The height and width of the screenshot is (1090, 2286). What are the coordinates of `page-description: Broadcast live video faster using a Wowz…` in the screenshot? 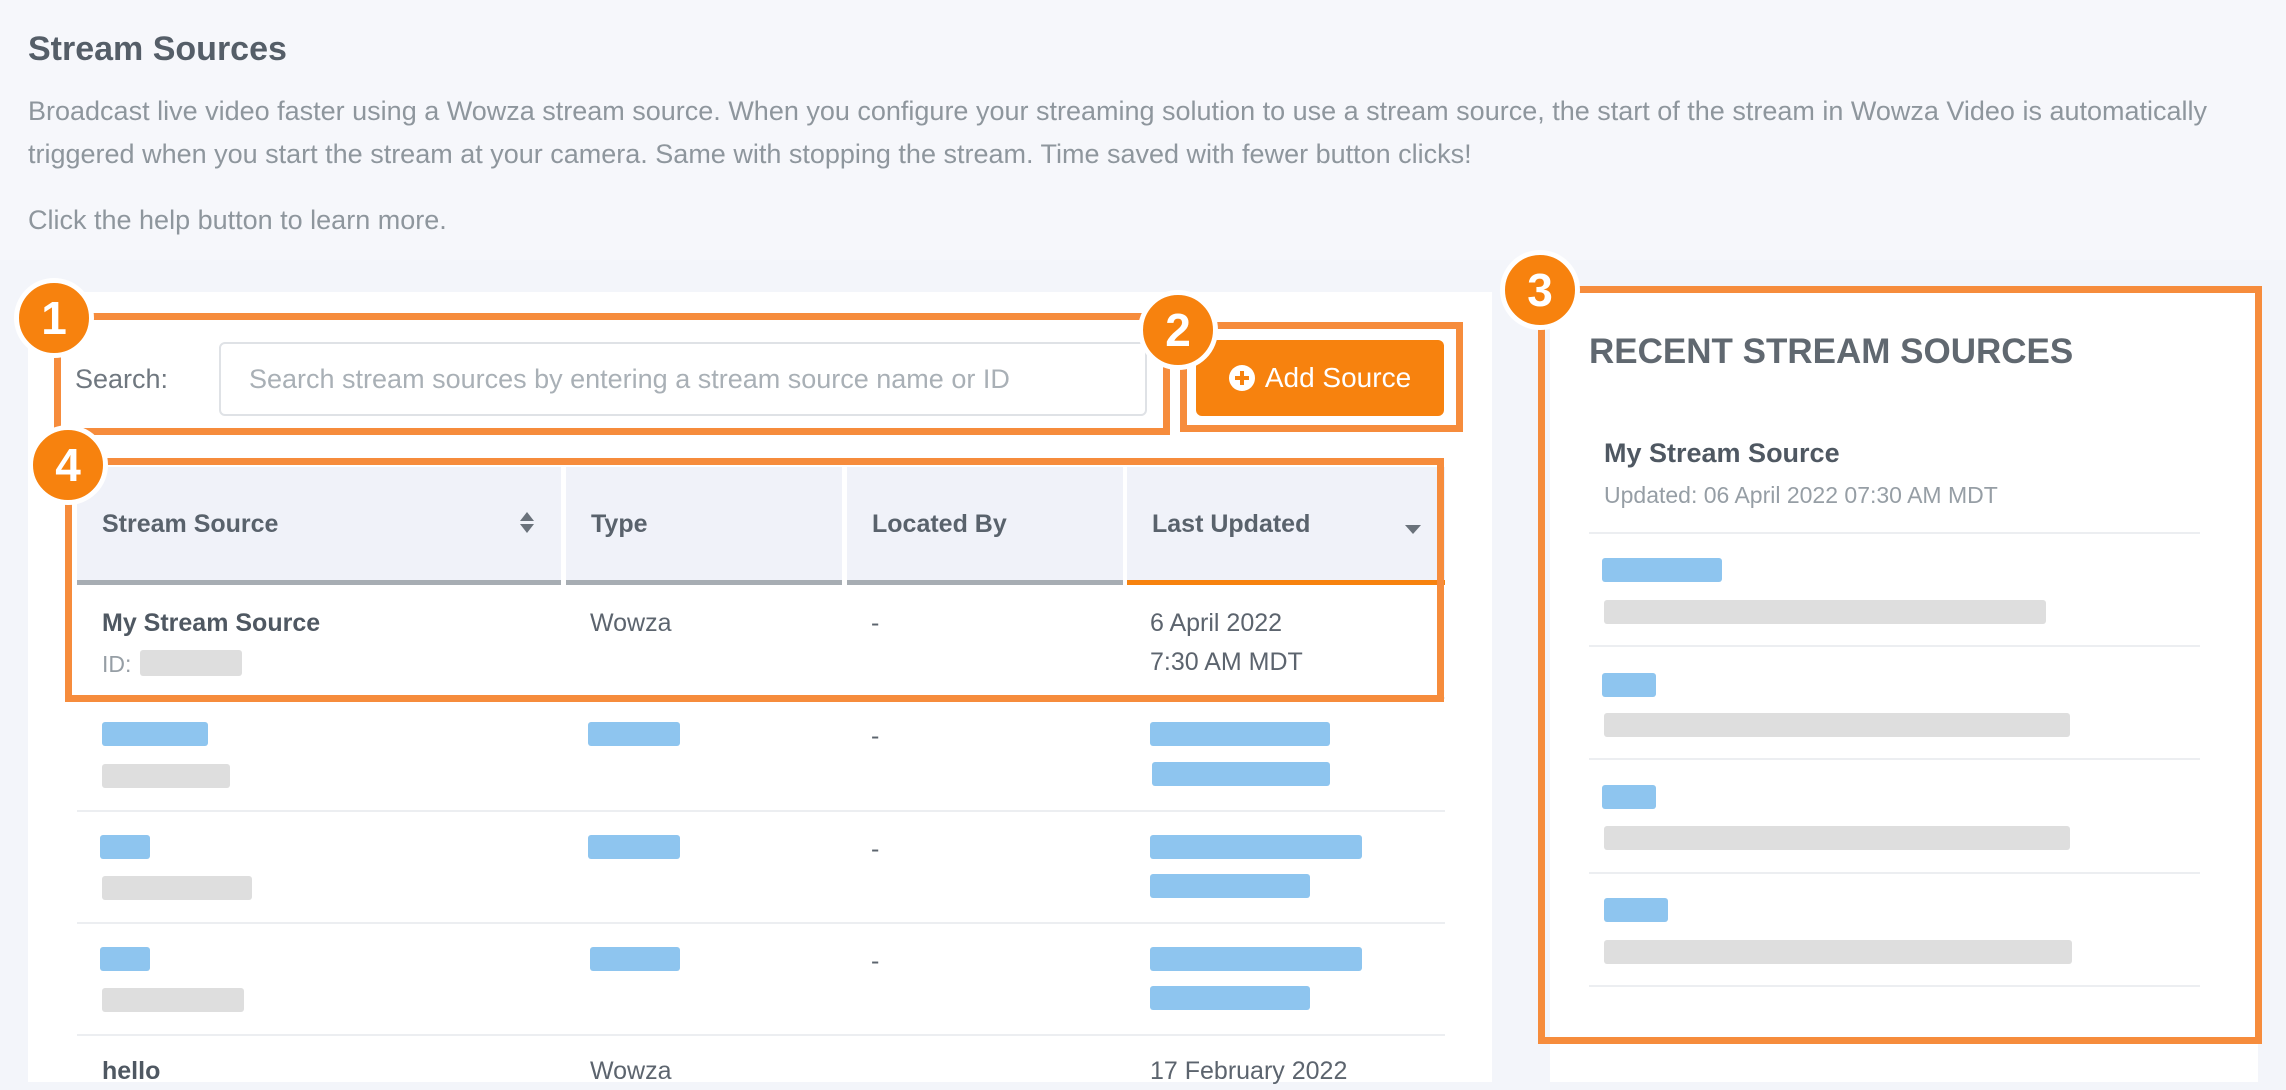 It's located at (1118, 132).